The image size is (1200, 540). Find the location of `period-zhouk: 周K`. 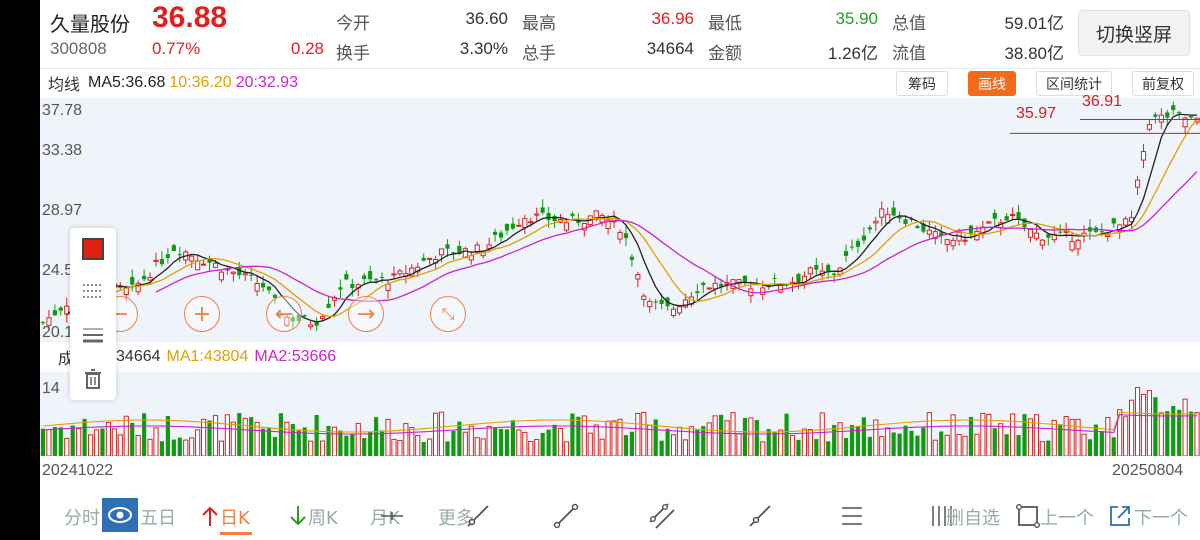

period-zhouk: 周K is located at coordinates (323, 517).